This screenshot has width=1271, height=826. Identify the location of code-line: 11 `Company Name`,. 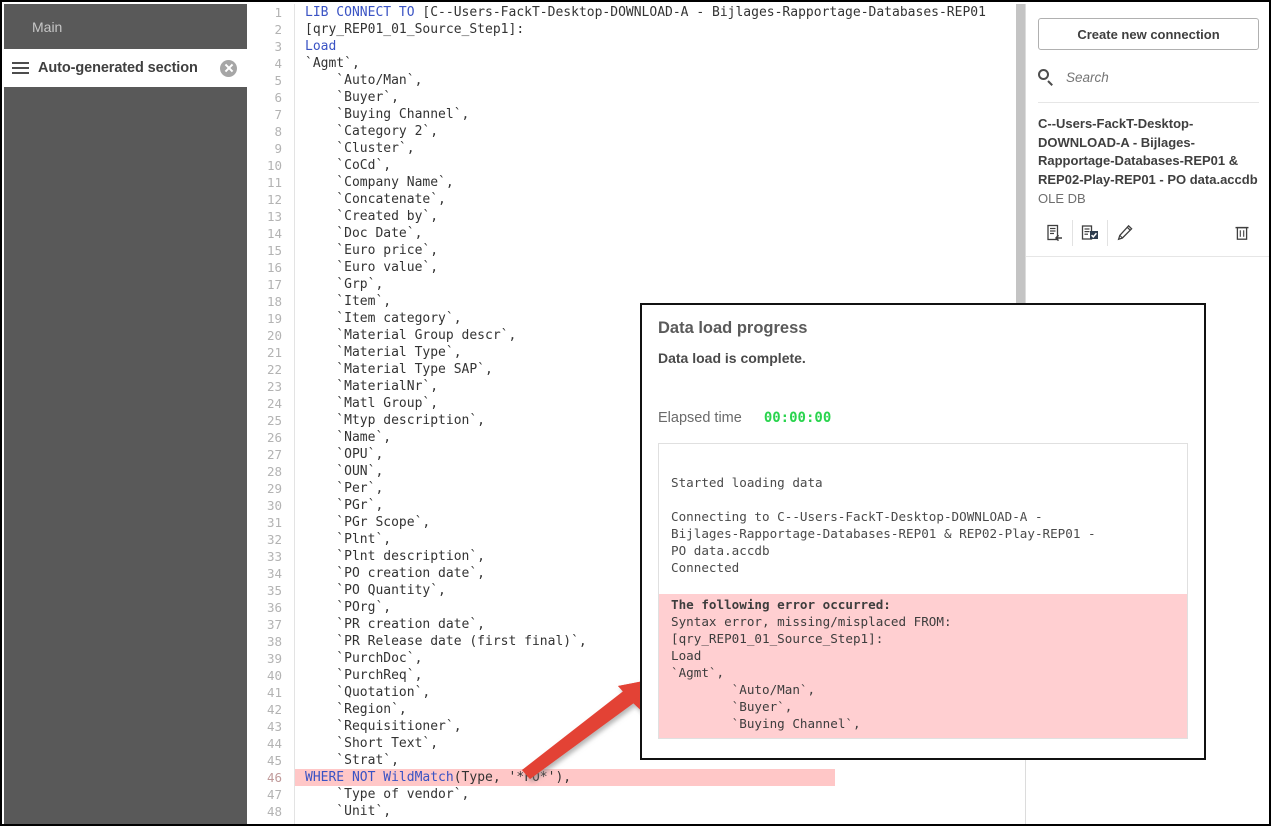
(636, 182).